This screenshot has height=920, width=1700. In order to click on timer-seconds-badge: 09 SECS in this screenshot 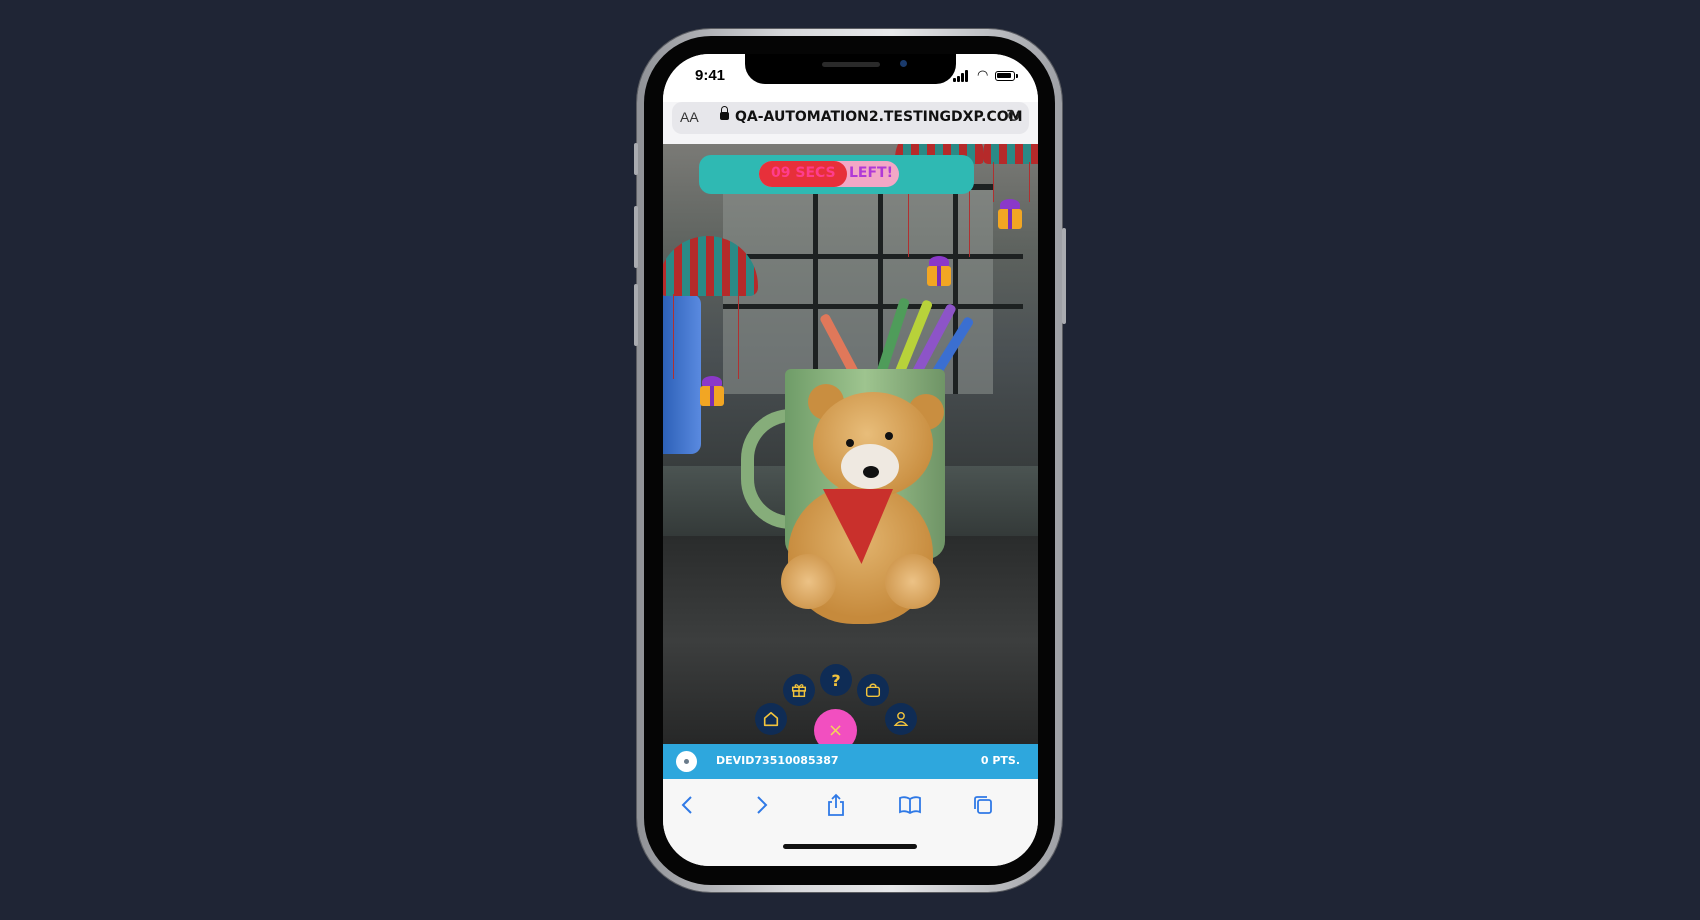, I will do `click(803, 174)`.